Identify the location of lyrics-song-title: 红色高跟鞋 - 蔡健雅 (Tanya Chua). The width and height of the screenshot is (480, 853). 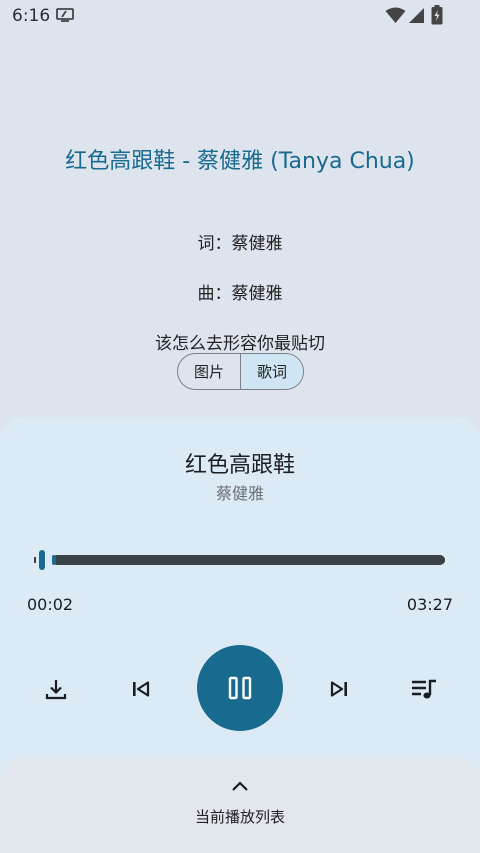
(240, 161).